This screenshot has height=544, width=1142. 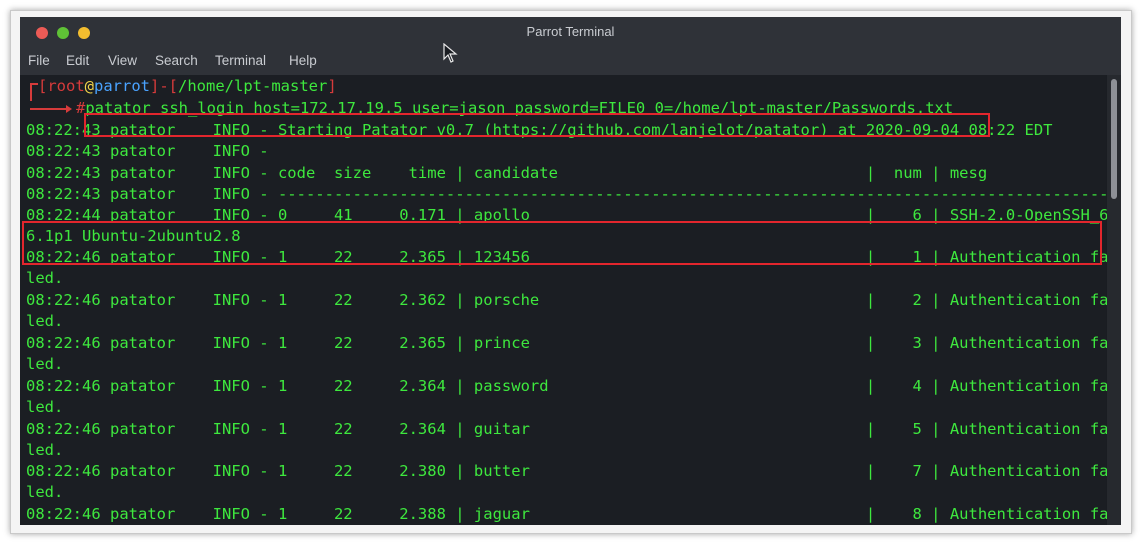 I want to click on menu-search: Search, so click(x=176, y=60).